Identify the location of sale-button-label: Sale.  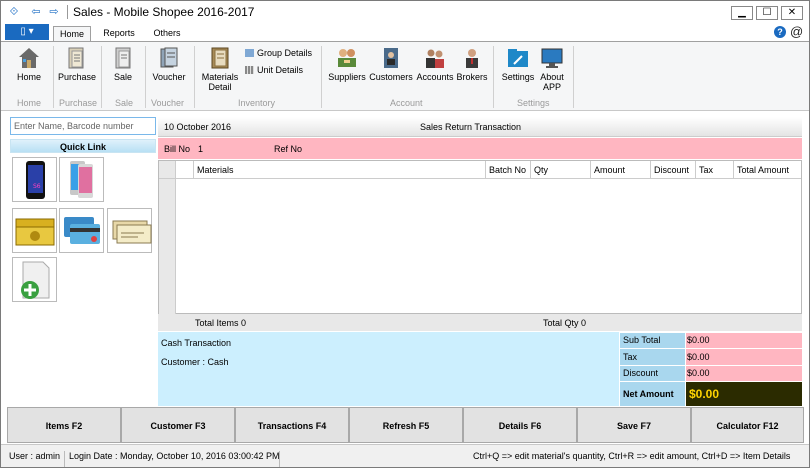
(122, 77).